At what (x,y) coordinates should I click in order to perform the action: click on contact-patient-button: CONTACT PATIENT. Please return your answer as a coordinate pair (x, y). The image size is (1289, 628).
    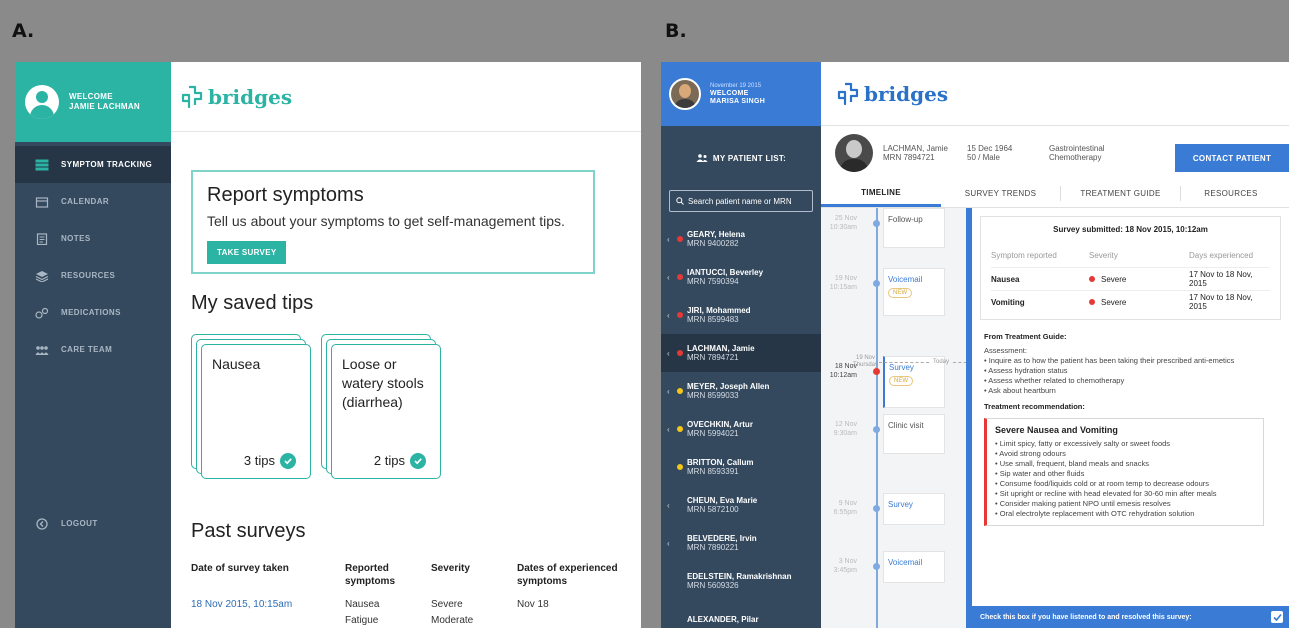
    Looking at the image, I should click on (1232, 158).